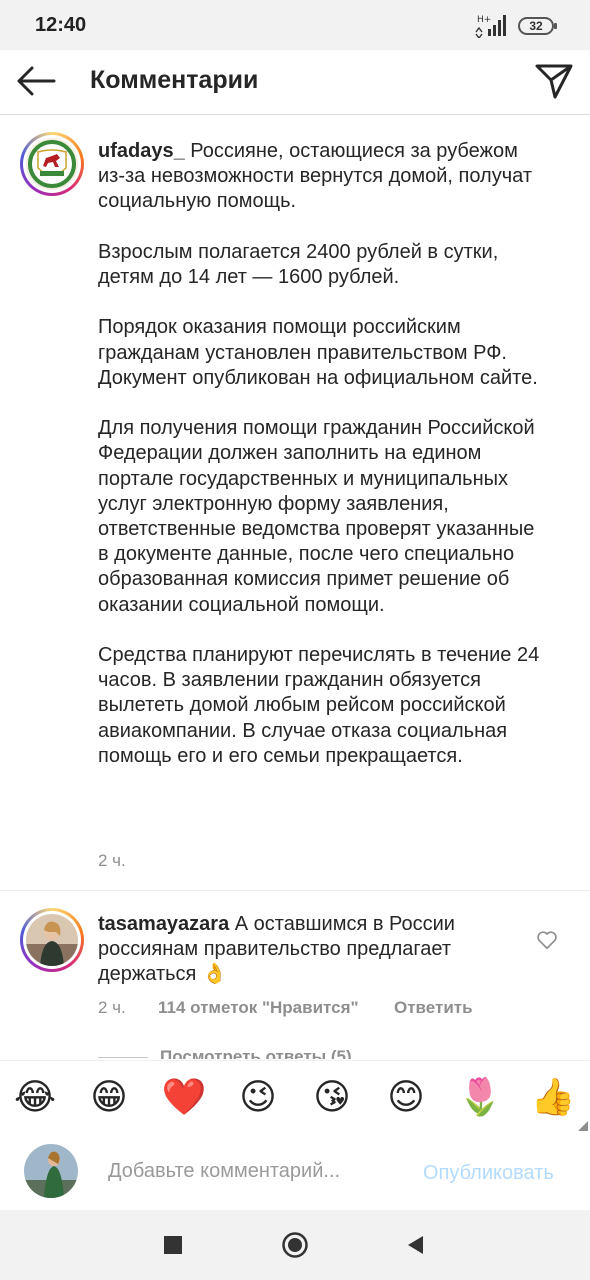 Image resolution: width=590 pixels, height=1280 pixels. I want to click on system-nav-bar, so click(295, 1245).